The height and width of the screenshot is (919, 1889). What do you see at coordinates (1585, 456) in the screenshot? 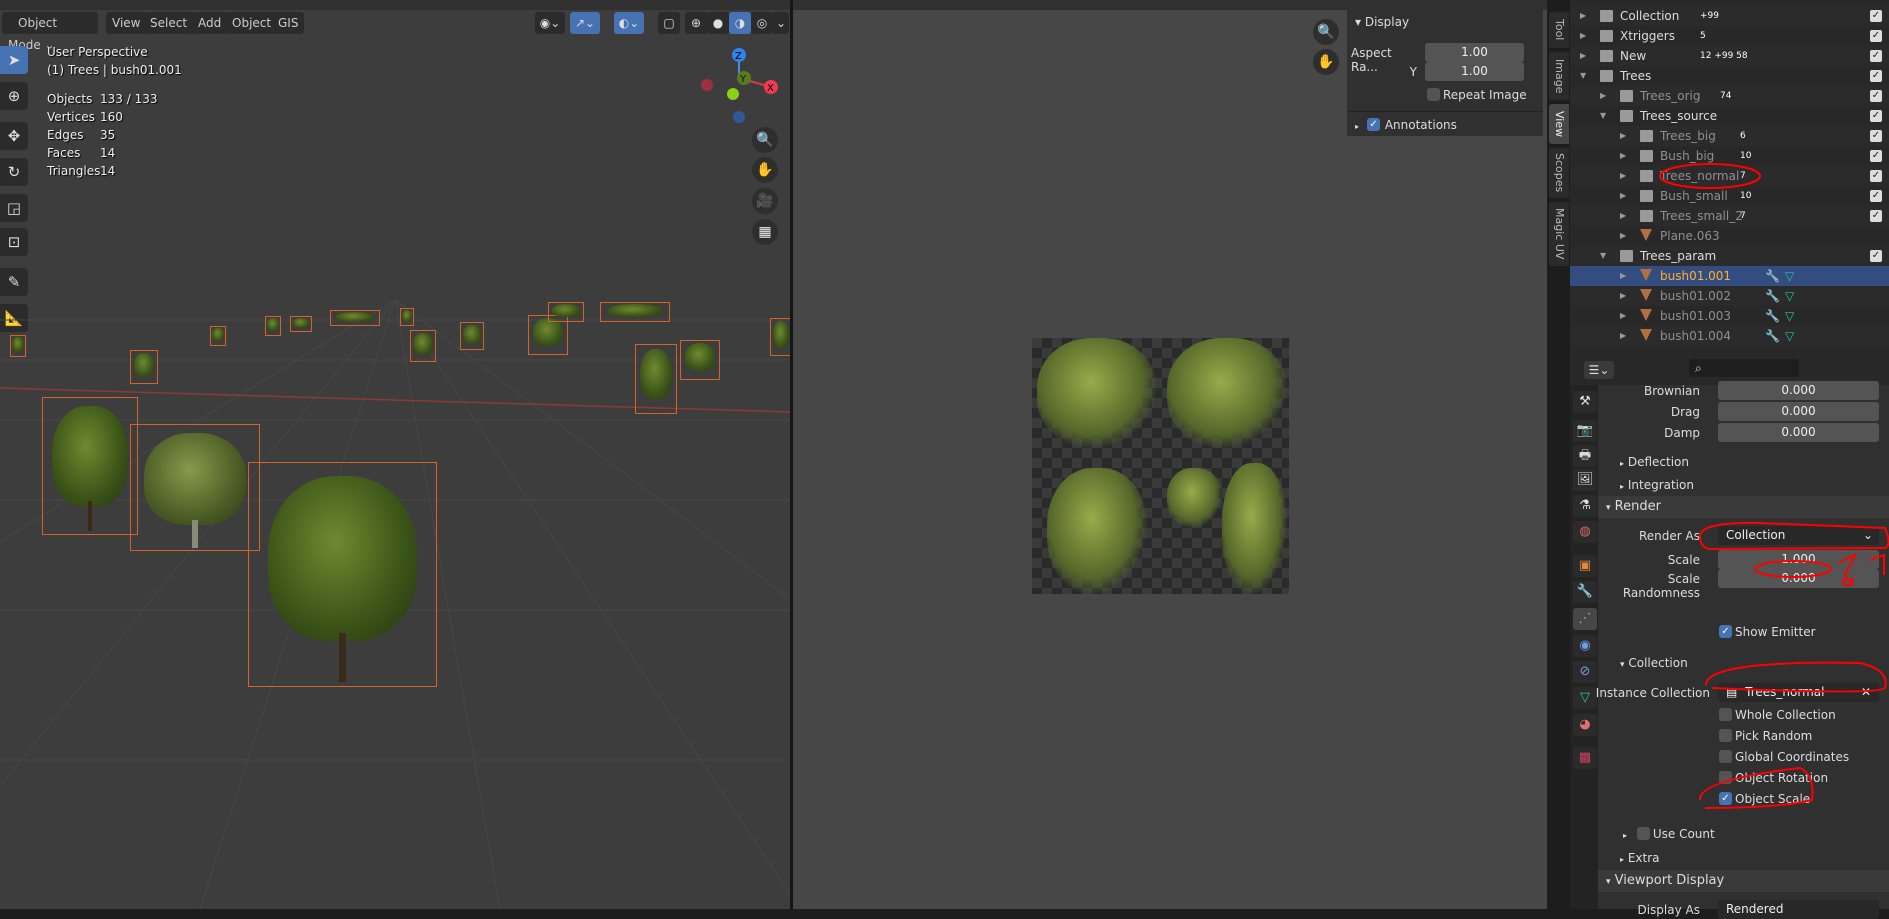
I see `output-tab-icon: 🖶` at bounding box center [1585, 456].